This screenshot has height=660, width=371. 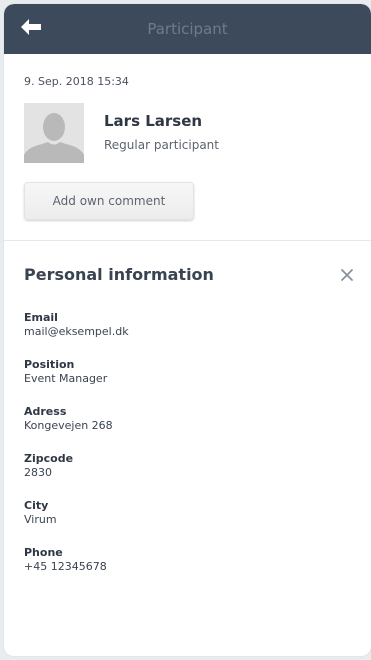 What do you see at coordinates (153, 121) in the screenshot?
I see `participant-name: Lars Larsen` at bounding box center [153, 121].